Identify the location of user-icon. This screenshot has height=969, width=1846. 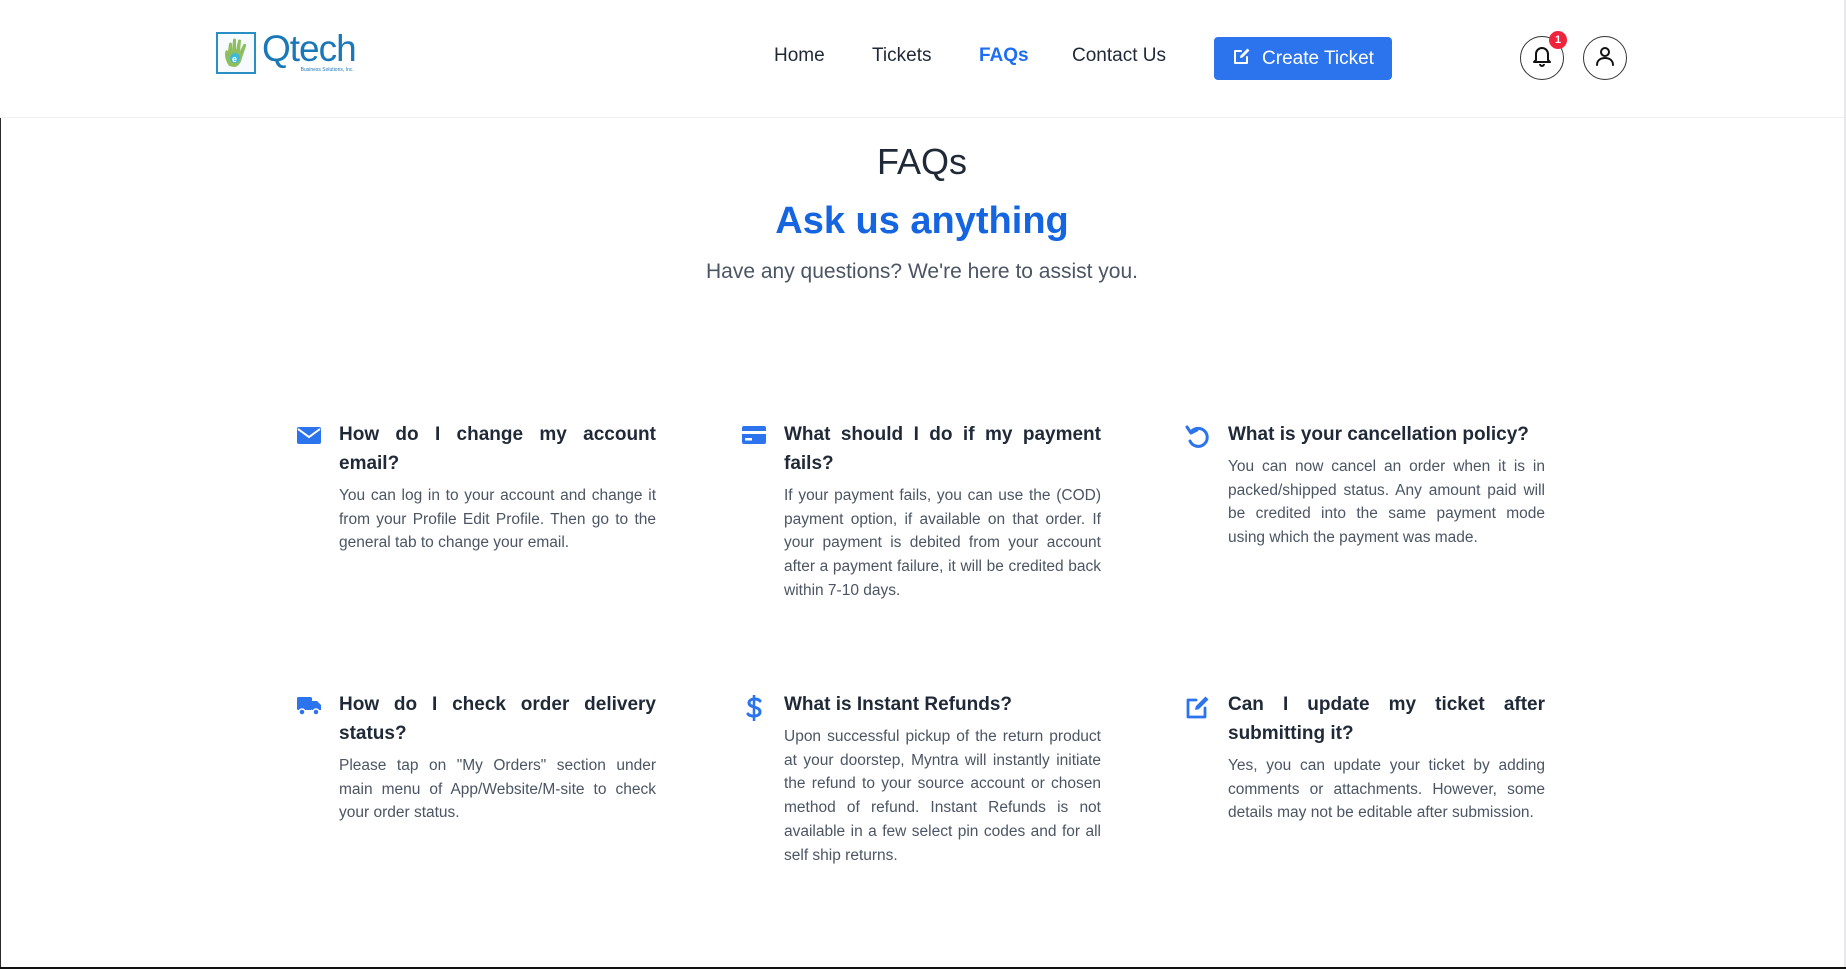
(1605, 58).